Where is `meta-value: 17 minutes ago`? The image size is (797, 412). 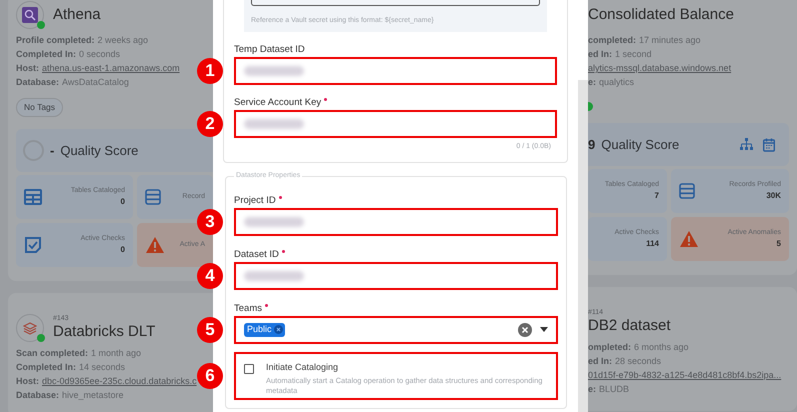
meta-value: 17 minutes ago is located at coordinates (670, 41).